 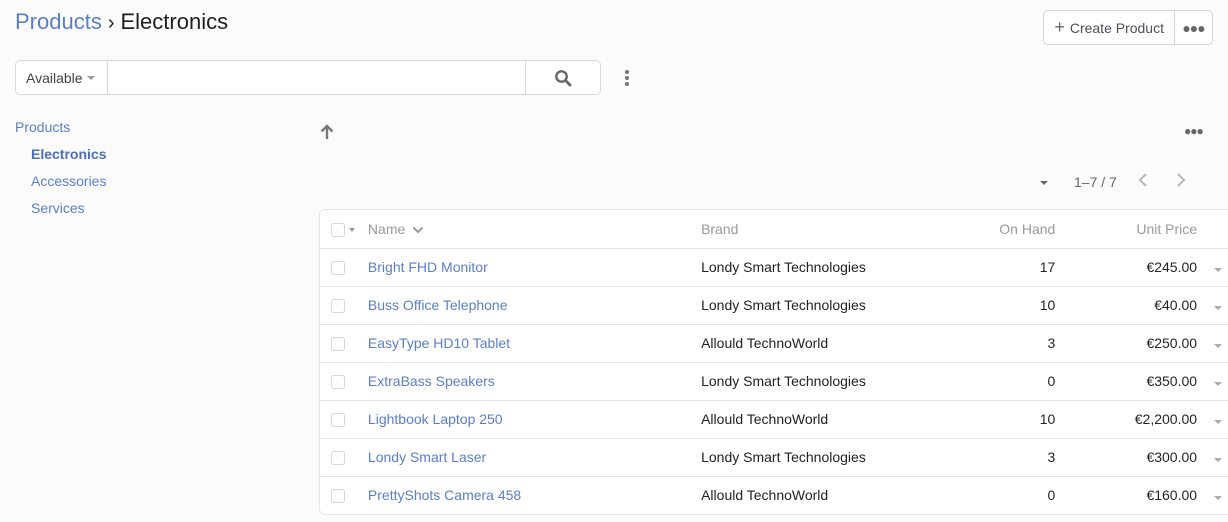 What do you see at coordinates (1126, 305) in the screenshot?
I see `unit-price-cell: €40.00` at bounding box center [1126, 305].